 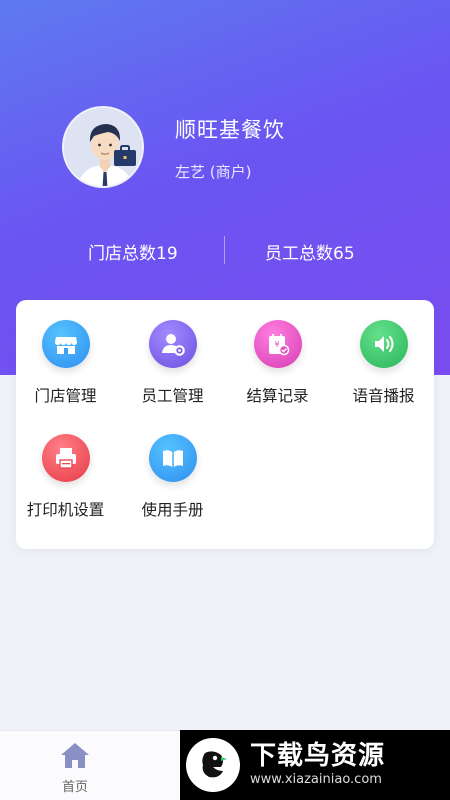 I want to click on tab-home: 首页, so click(x=75, y=769).